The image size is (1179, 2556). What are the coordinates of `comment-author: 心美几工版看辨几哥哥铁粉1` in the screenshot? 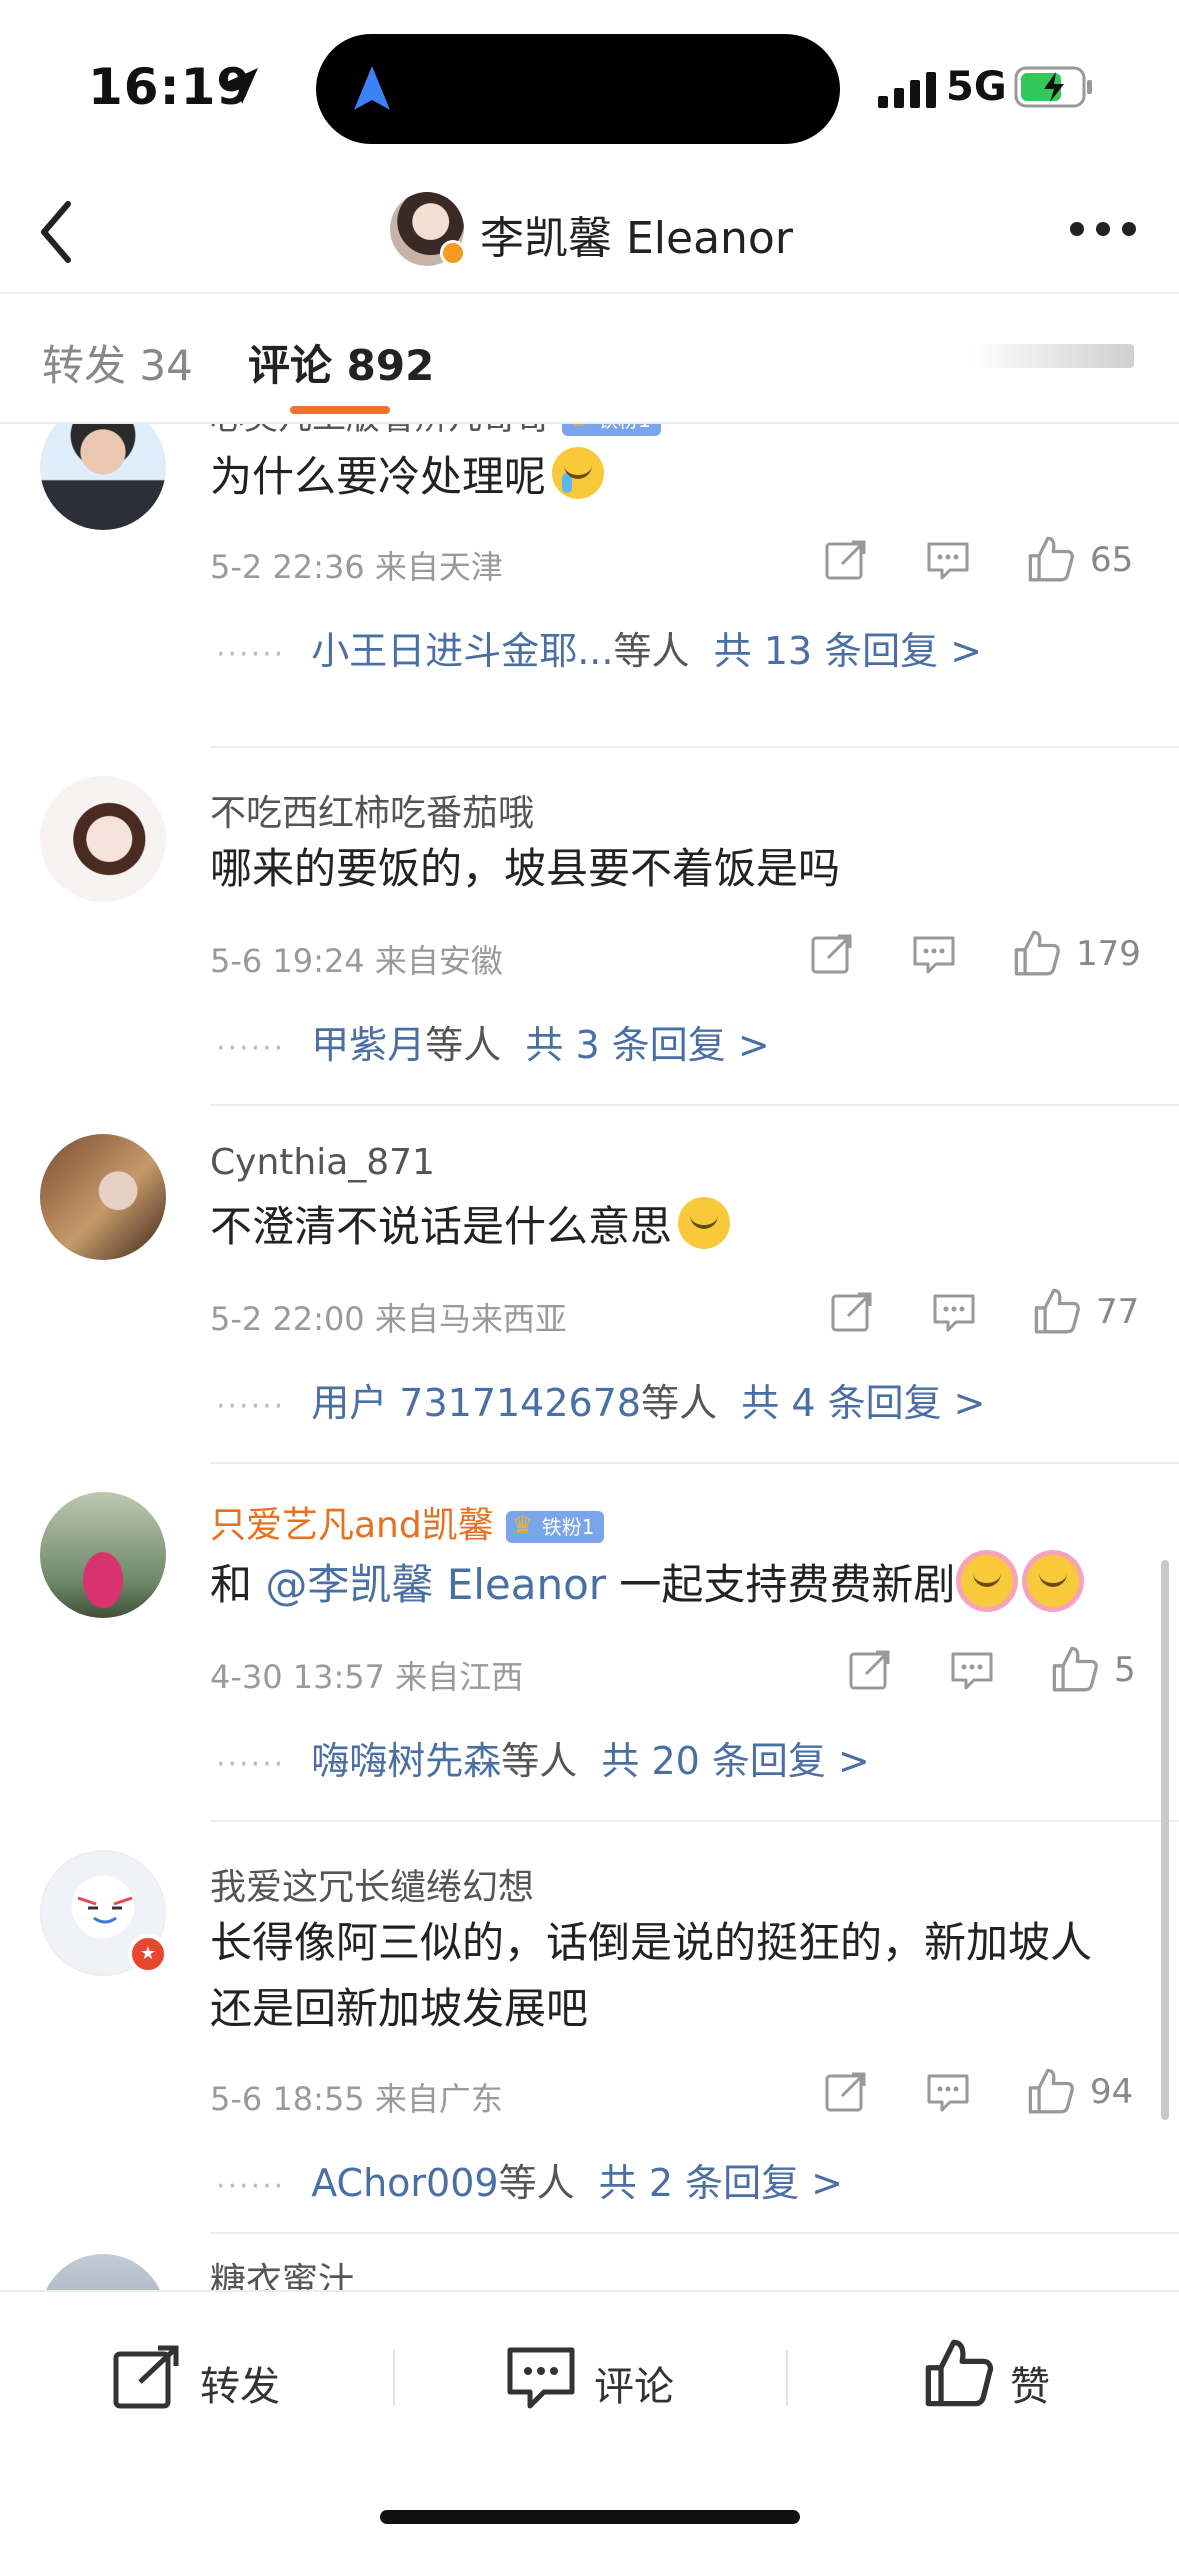 It's located at (435, 431).